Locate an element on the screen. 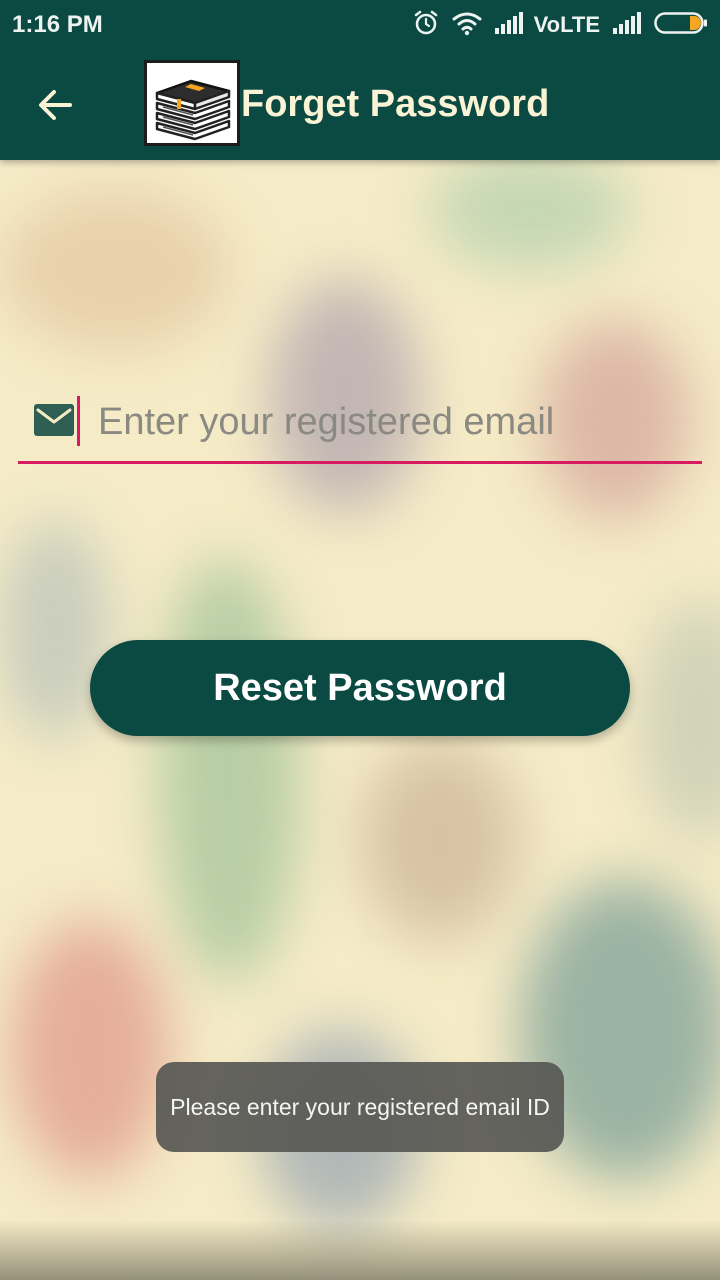  app-logo is located at coordinates (192, 103).